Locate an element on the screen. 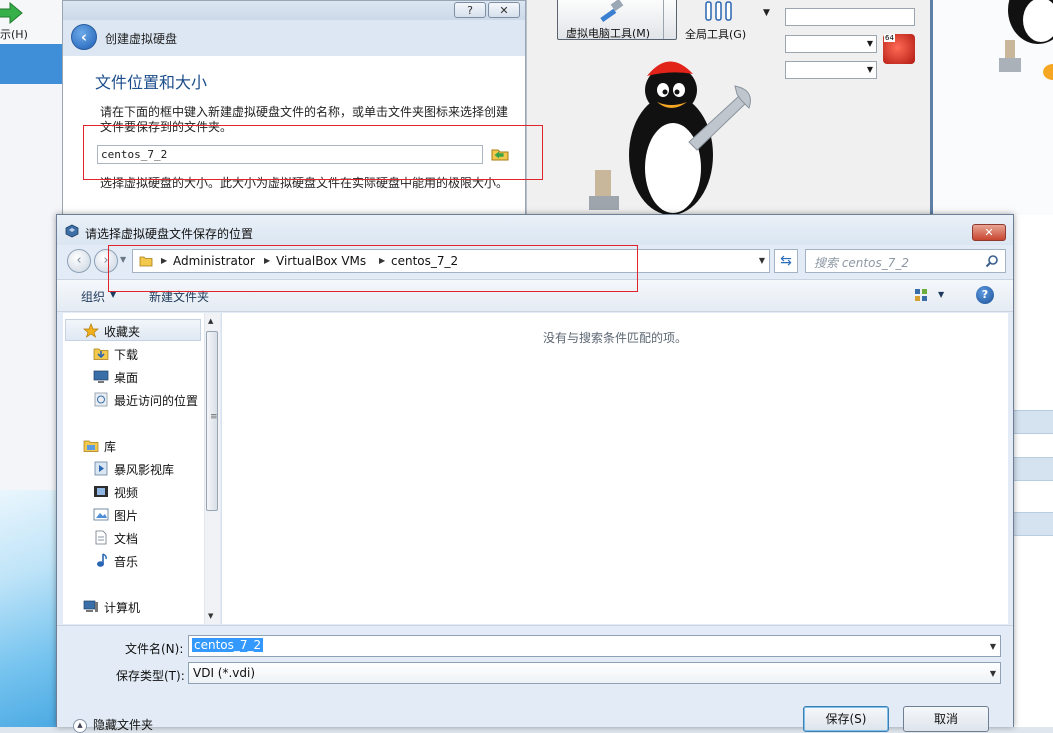  hide-folders-toggle: ▲ 隐藏文件夹 is located at coordinates (113, 724).